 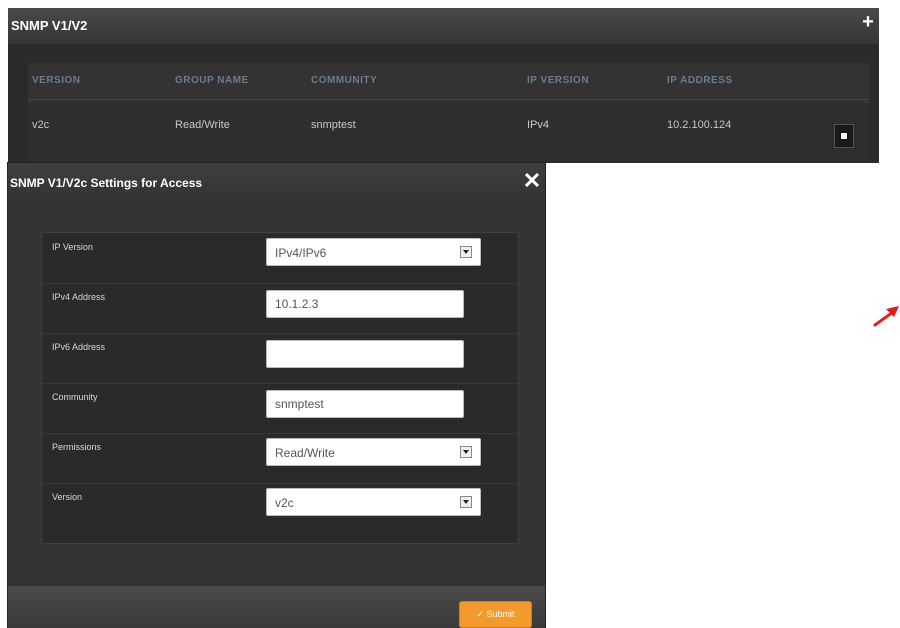 What do you see at coordinates (301, 253) in the screenshot?
I see `ip-version-value: IPv4/IPv6` at bounding box center [301, 253].